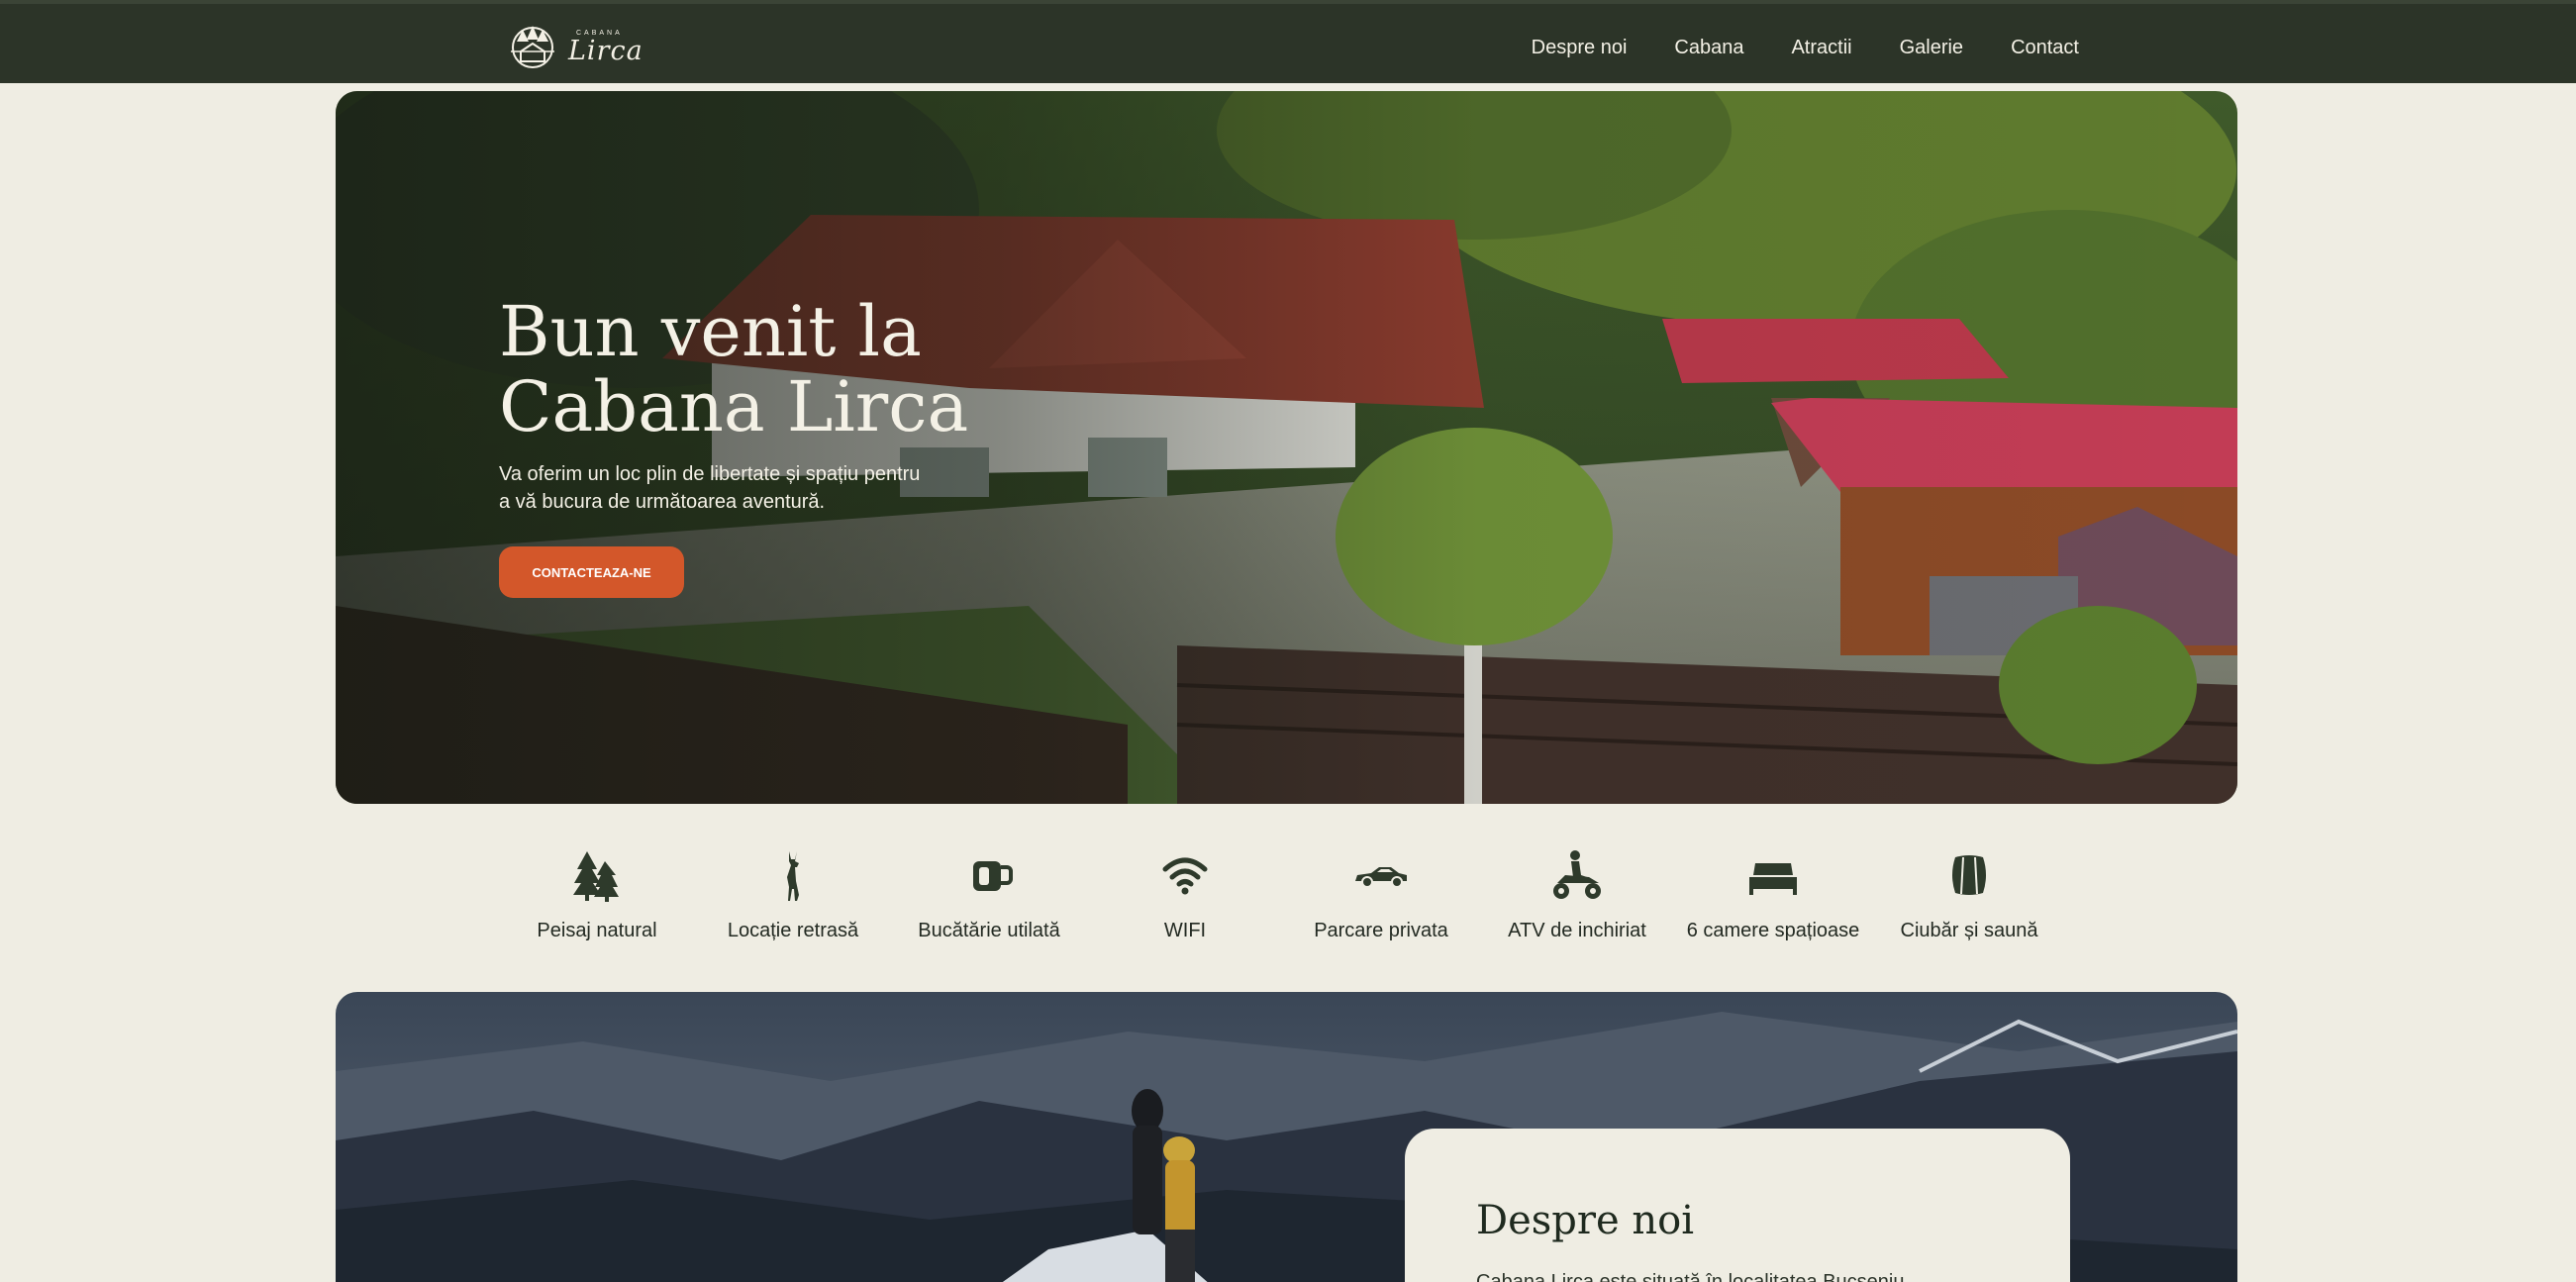 This screenshot has width=2576, height=1282. What do you see at coordinates (1969, 905) in the screenshot?
I see `amenity-item: Ciubăr și saună` at bounding box center [1969, 905].